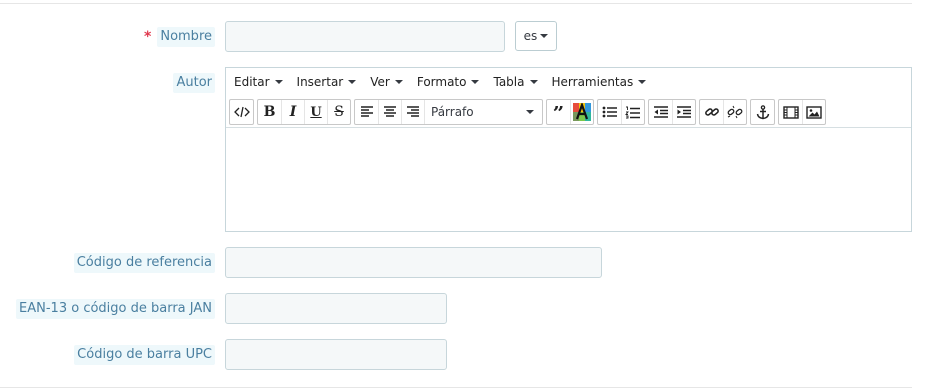 This screenshot has height=390, width=928. I want to click on toolbar-group-align-format: Párrafo, so click(448, 112).